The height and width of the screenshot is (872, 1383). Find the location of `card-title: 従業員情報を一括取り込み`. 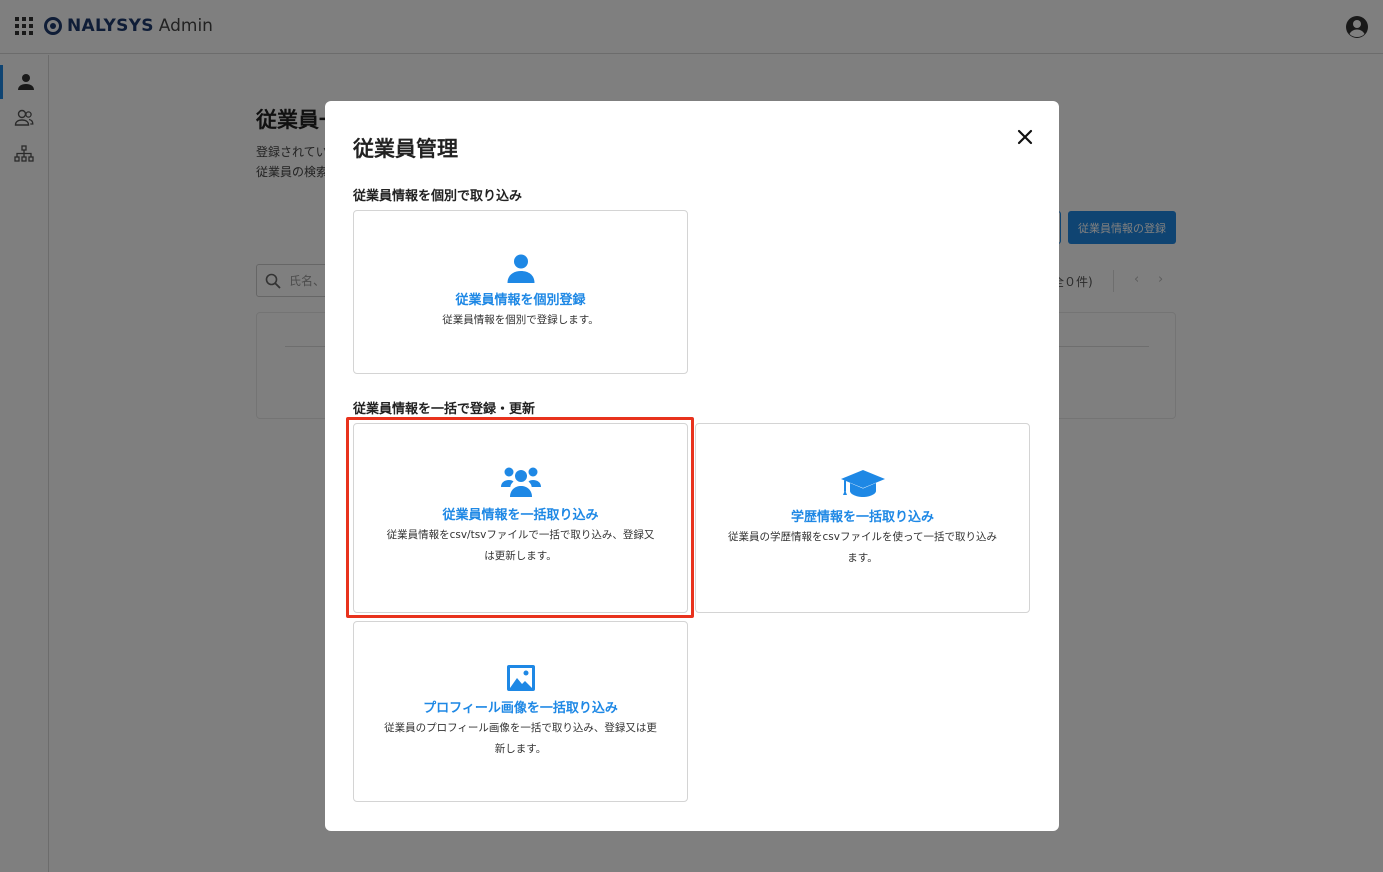

card-title: 従業員情報を一括取り込み is located at coordinates (520, 515).